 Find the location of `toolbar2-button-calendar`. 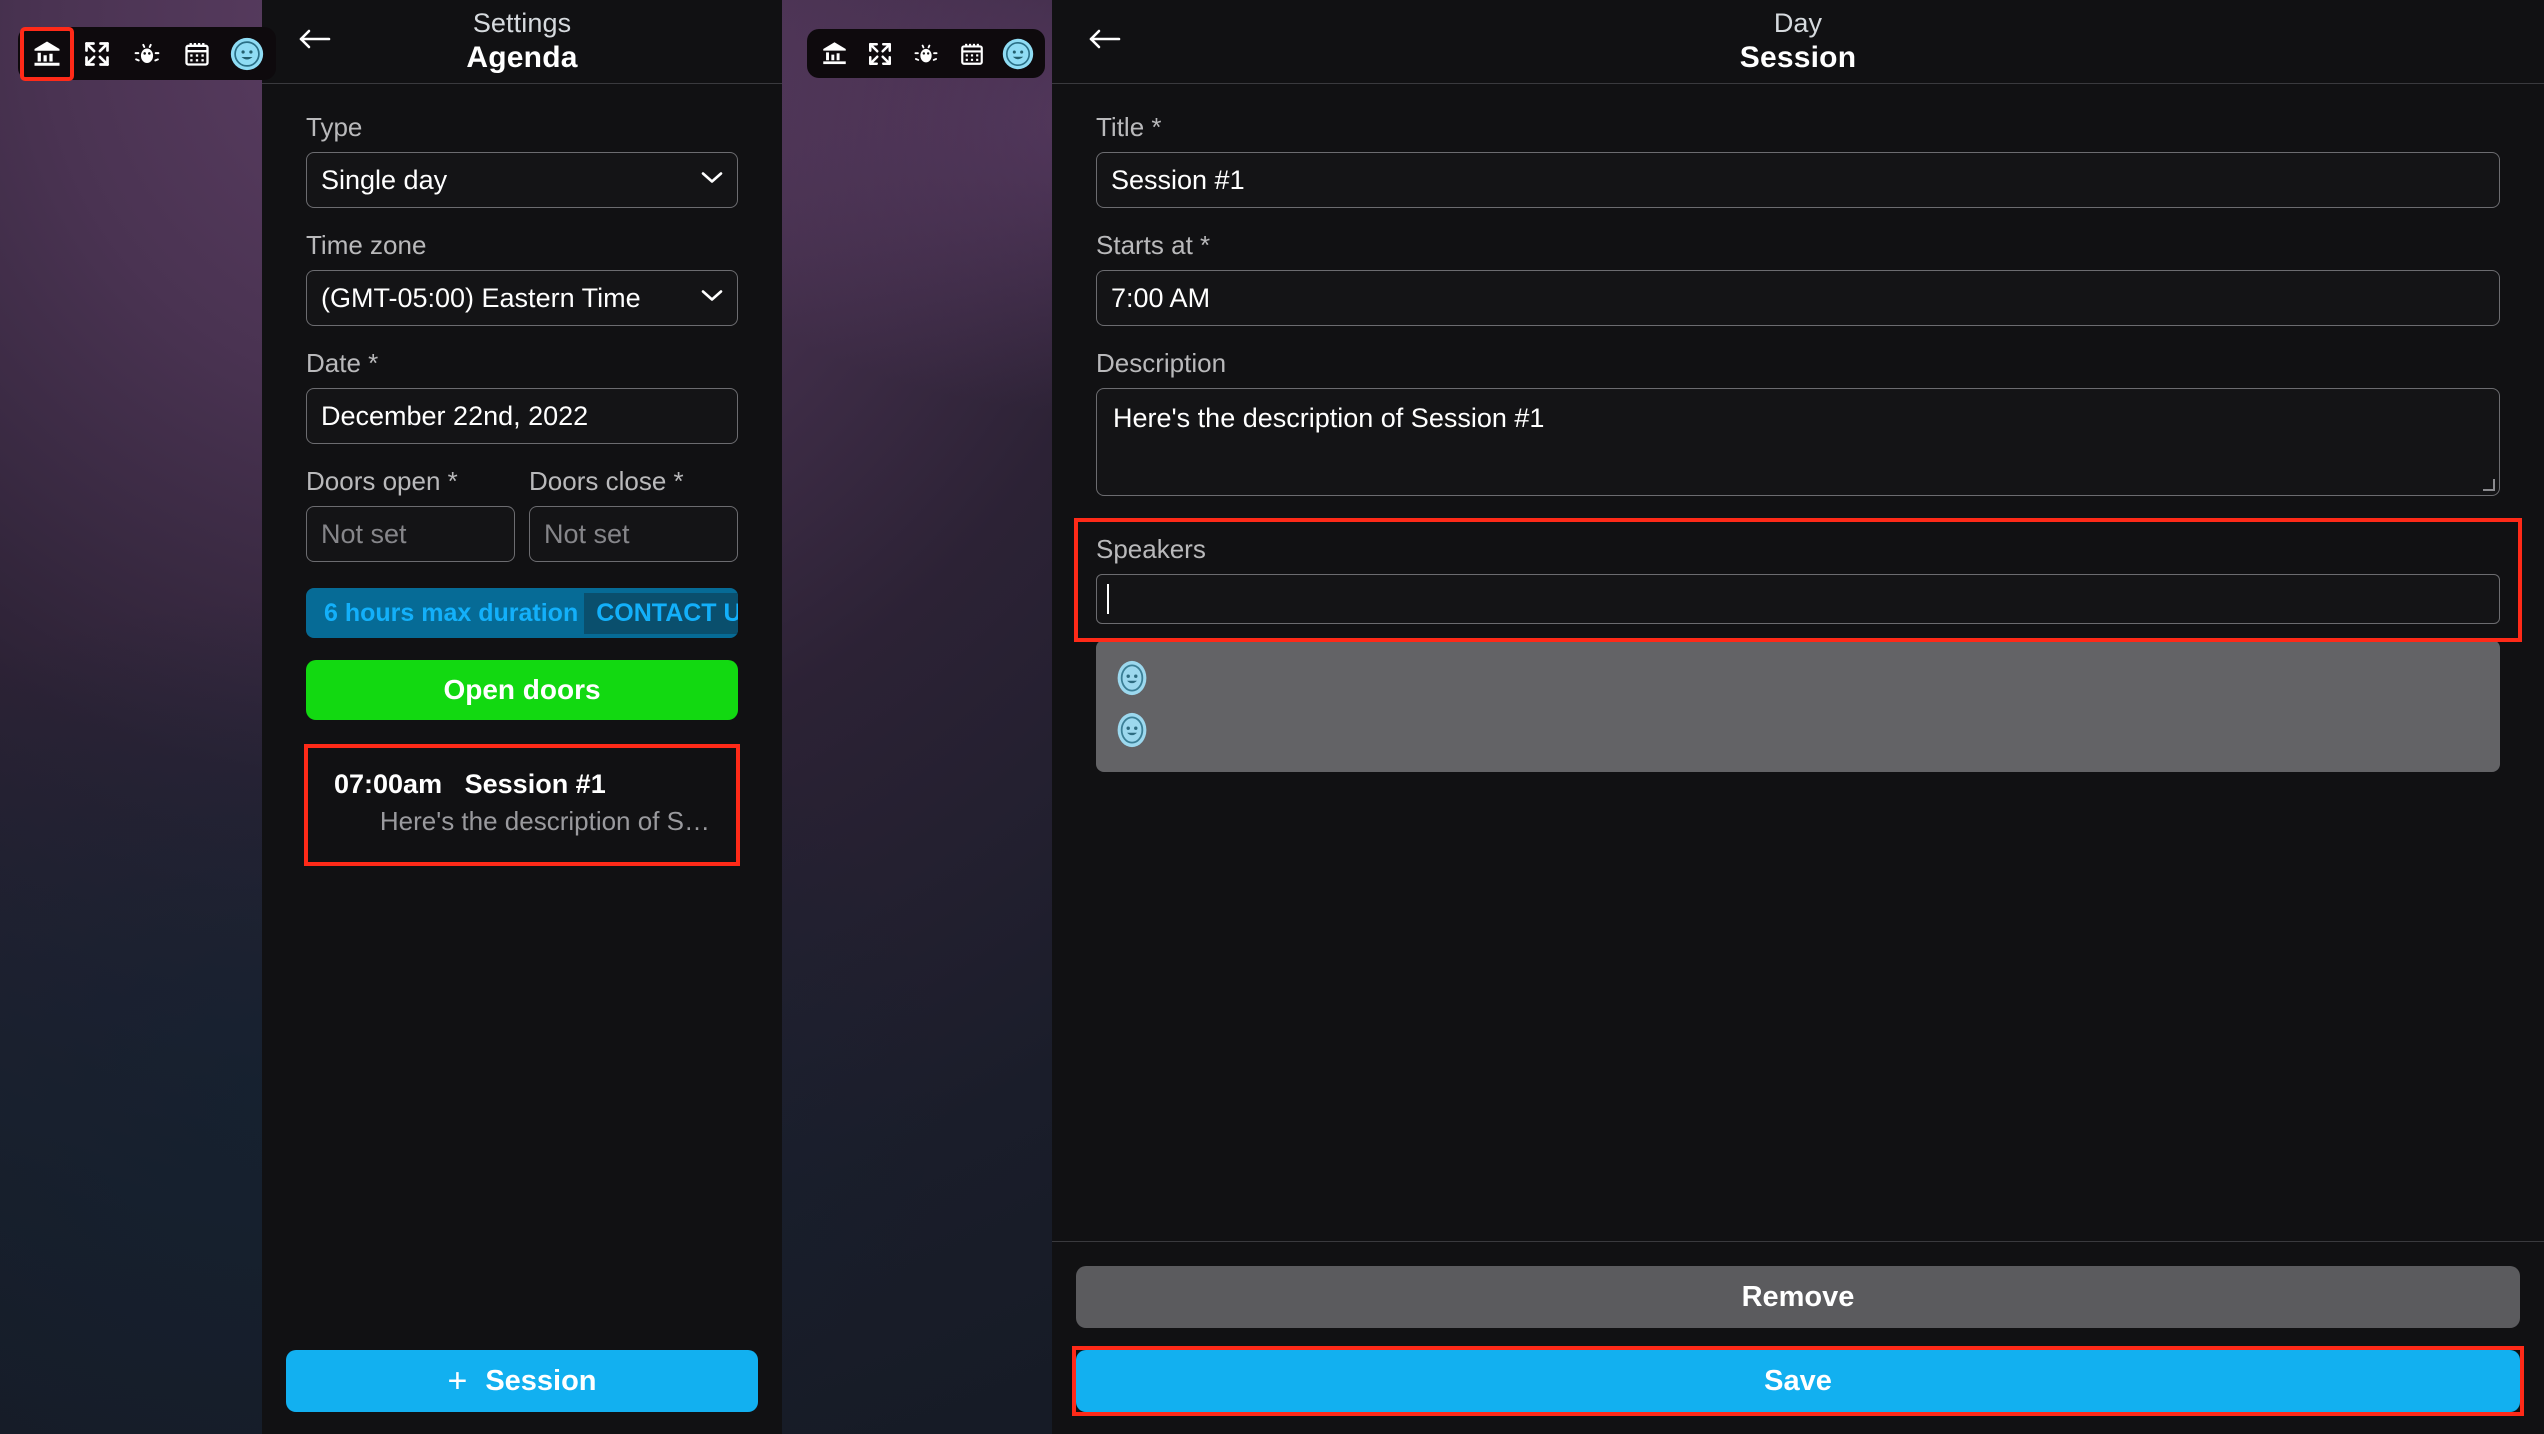

toolbar2-button-calendar is located at coordinates (972, 54).